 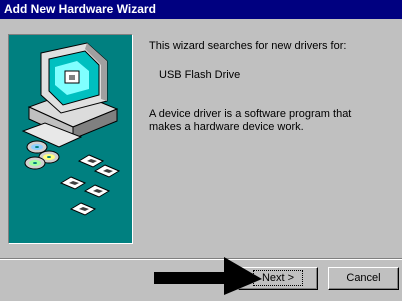 I want to click on floppy-disk-icon, so click(x=90, y=185).